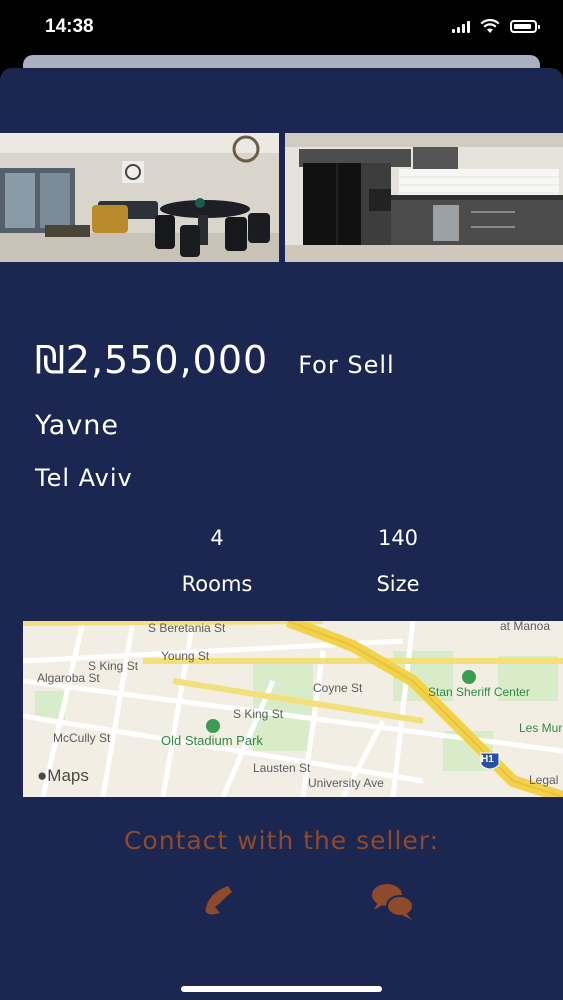 The width and height of the screenshot is (563, 1000). I want to click on rooms-value: 4, so click(217, 538).